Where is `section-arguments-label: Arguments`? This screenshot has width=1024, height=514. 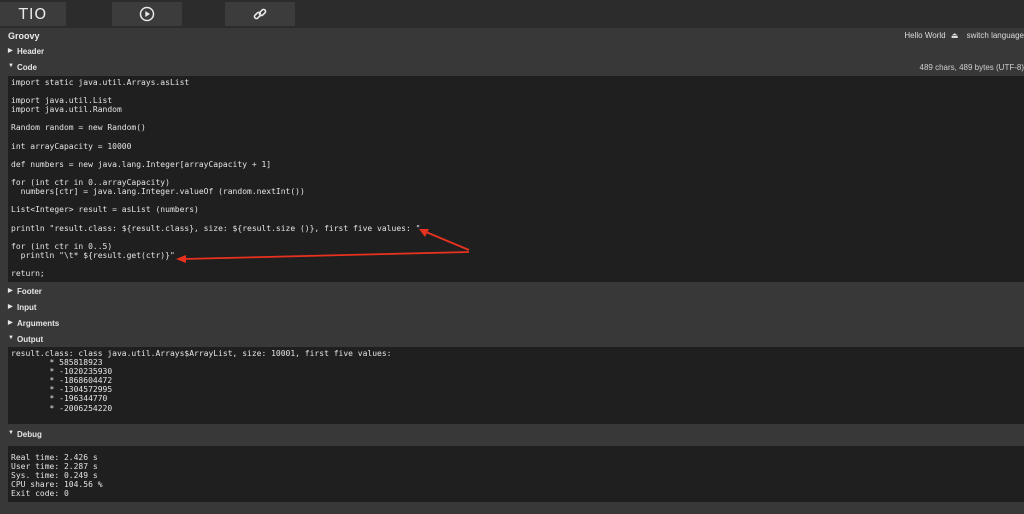
section-arguments-label: Arguments is located at coordinates (38, 323).